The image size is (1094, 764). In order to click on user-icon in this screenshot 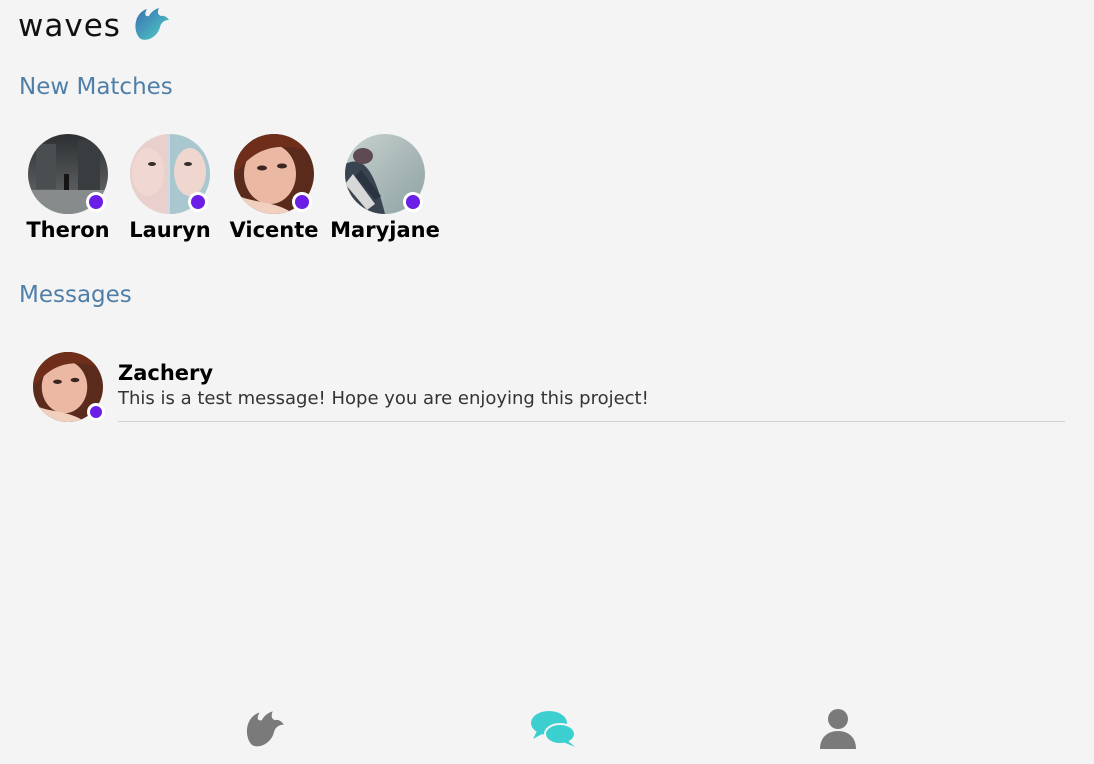, I will do `click(838, 729)`.